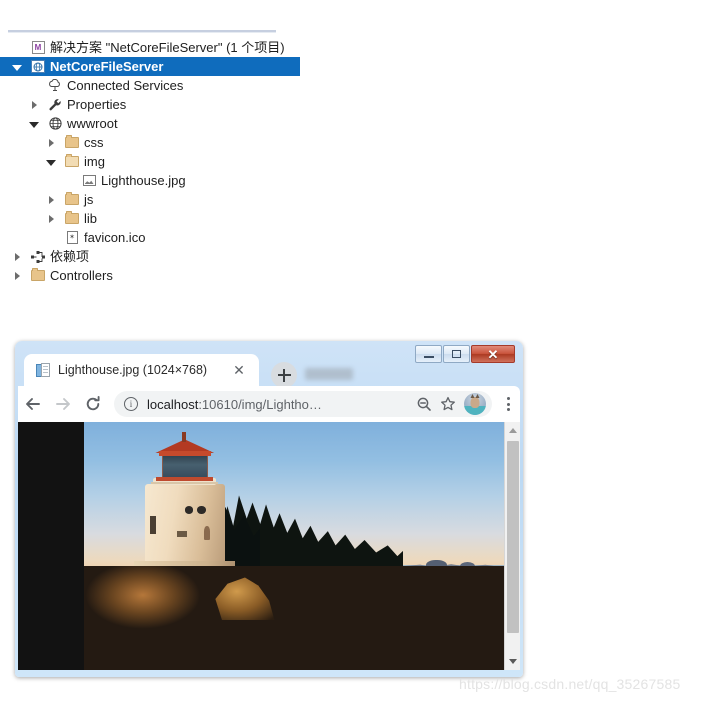 This screenshot has height=703, width=711. I want to click on tree-item-solution: M 解决方案 "NetCoreFileServer" (1 个项目), so click(150, 47).